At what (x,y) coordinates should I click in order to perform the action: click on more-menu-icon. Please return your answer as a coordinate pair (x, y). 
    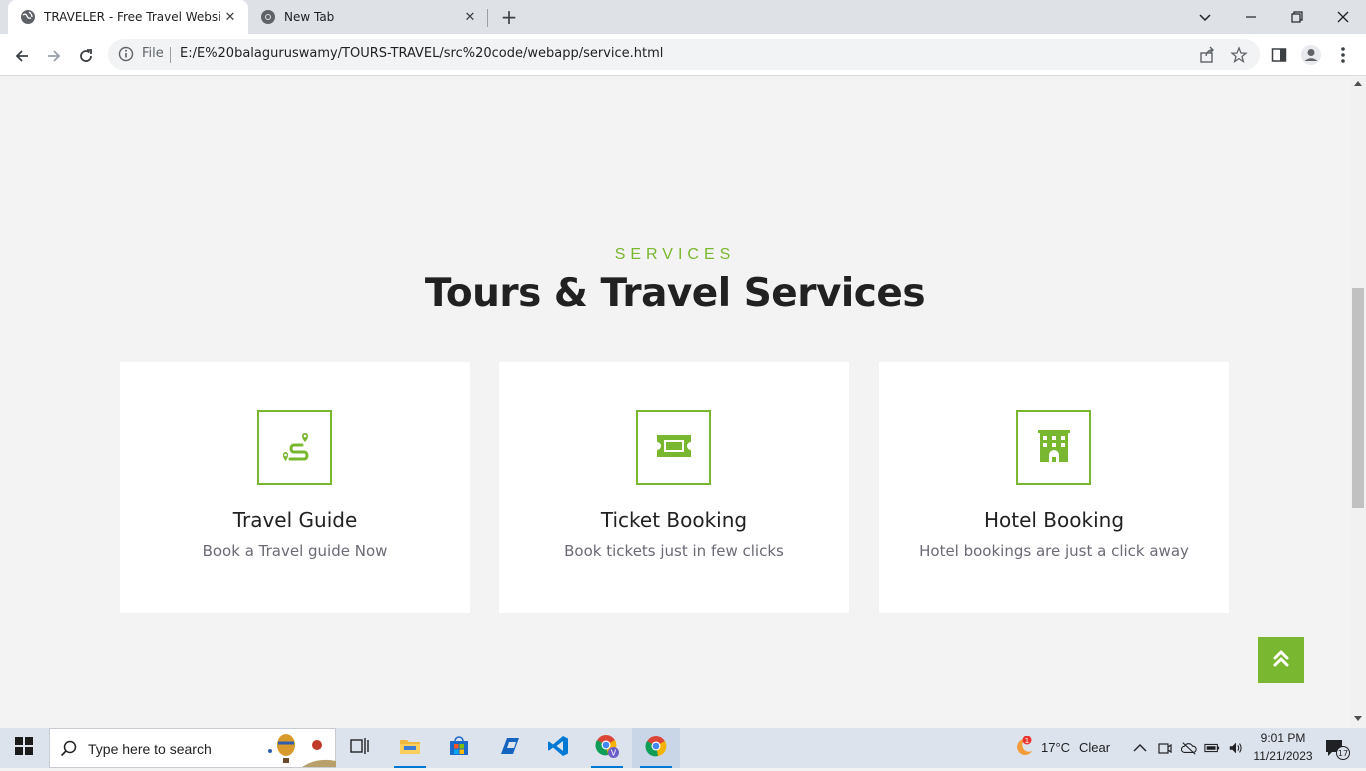
    Looking at the image, I should click on (1343, 55).